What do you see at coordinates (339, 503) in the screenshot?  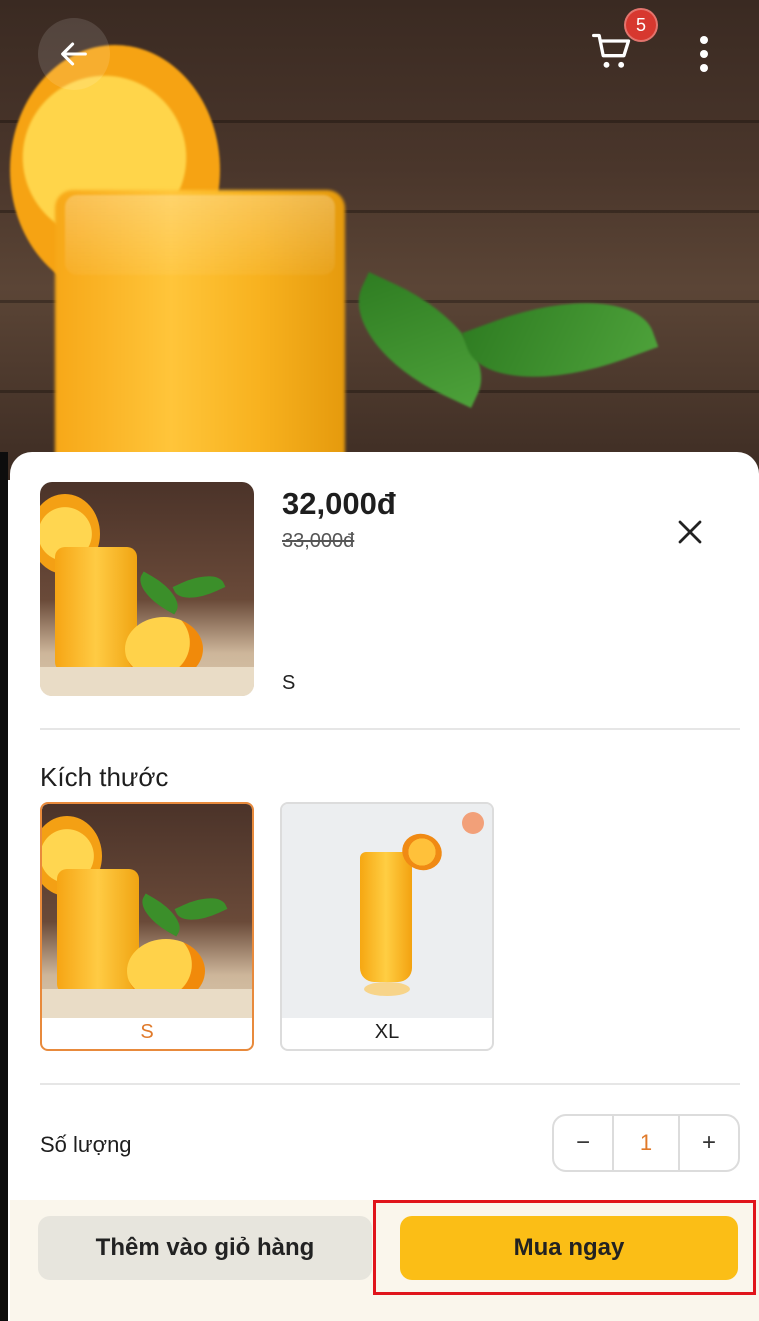 I see `current-price: 32,000đ` at bounding box center [339, 503].